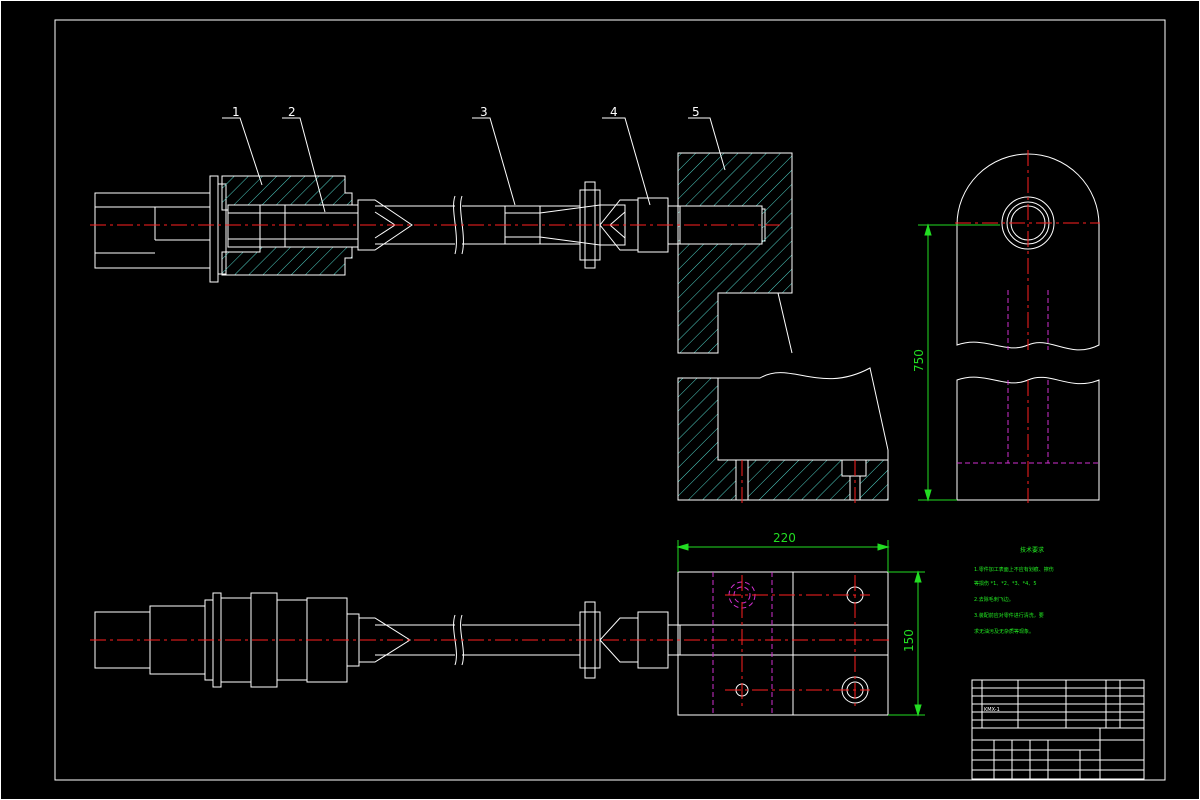 This screenshot has width=1200, height=800. Describe the element at coordinates (236, 112) in the screenshot. I see `part-label-1: 1` at that location.